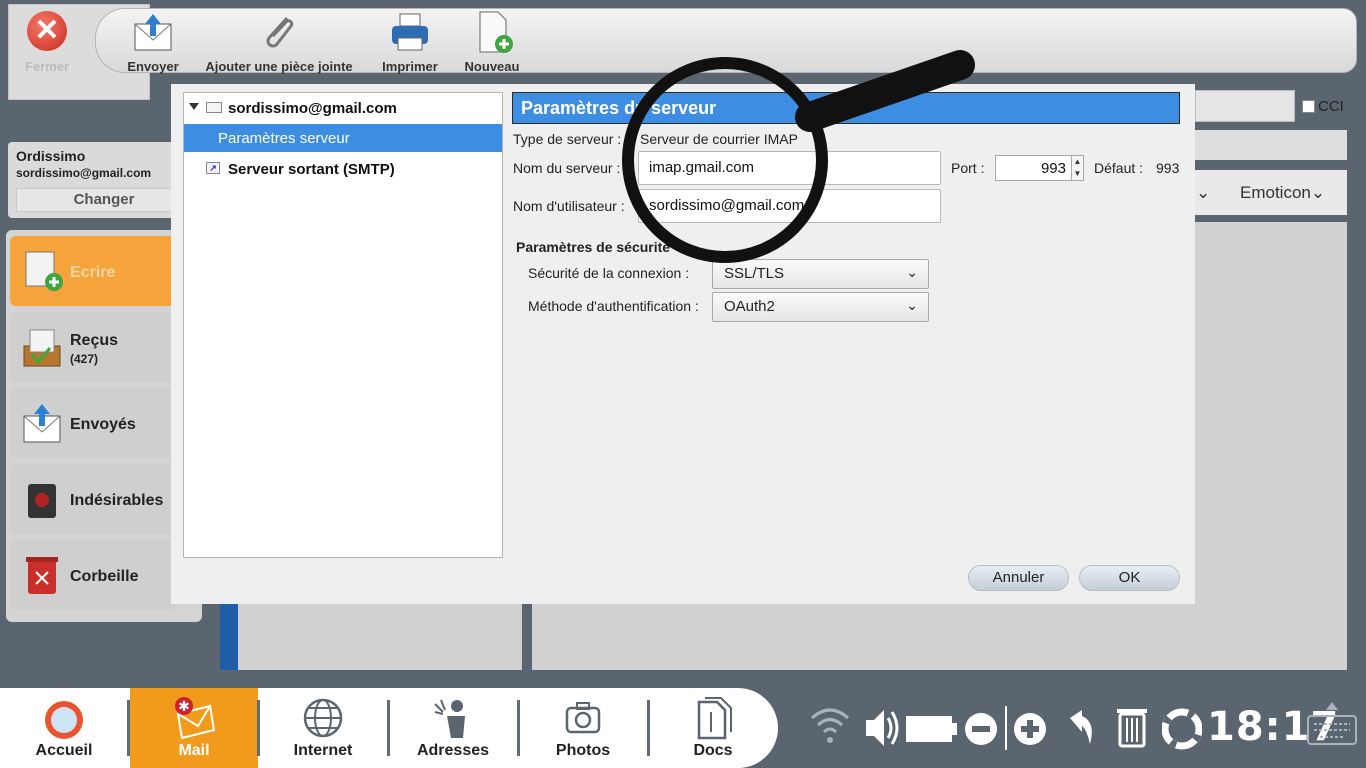 The height and width of the screenshot is (768, 1366). What do you see at coordinates (1034, 168) in the screenshot?
I see `port-input: 993` at bounding box center [1034, 168].